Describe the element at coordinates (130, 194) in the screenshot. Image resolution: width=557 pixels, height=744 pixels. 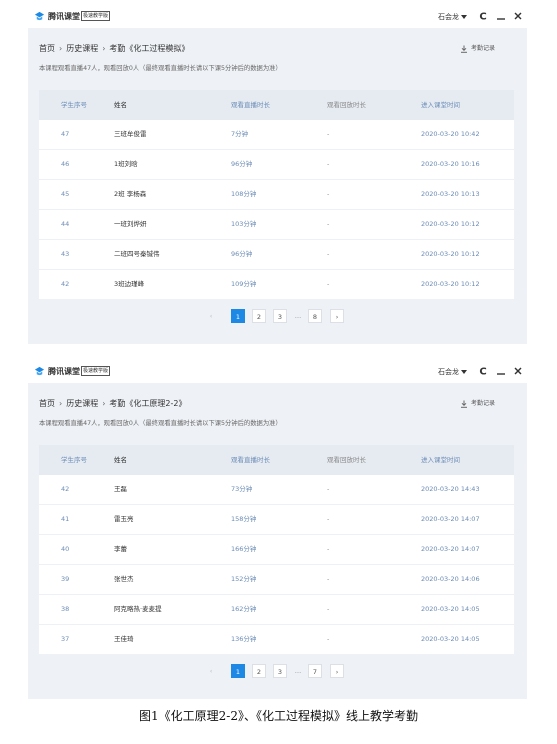
I see `cell-name: 2班 李杨森` at that location.